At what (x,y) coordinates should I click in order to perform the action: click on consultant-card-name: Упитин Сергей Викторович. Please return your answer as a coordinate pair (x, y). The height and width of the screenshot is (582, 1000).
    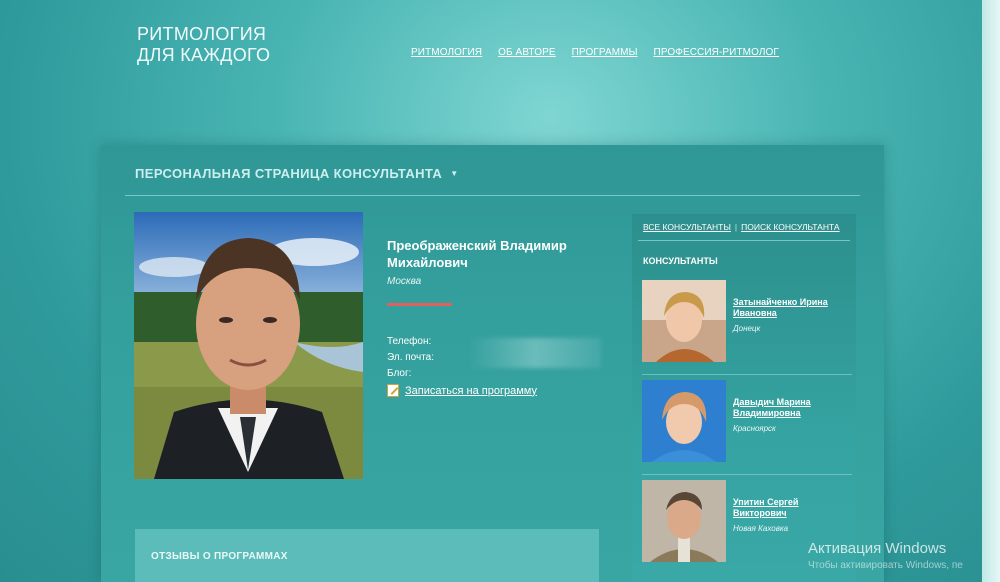
    Looking at the image, I should click on (789, 508).